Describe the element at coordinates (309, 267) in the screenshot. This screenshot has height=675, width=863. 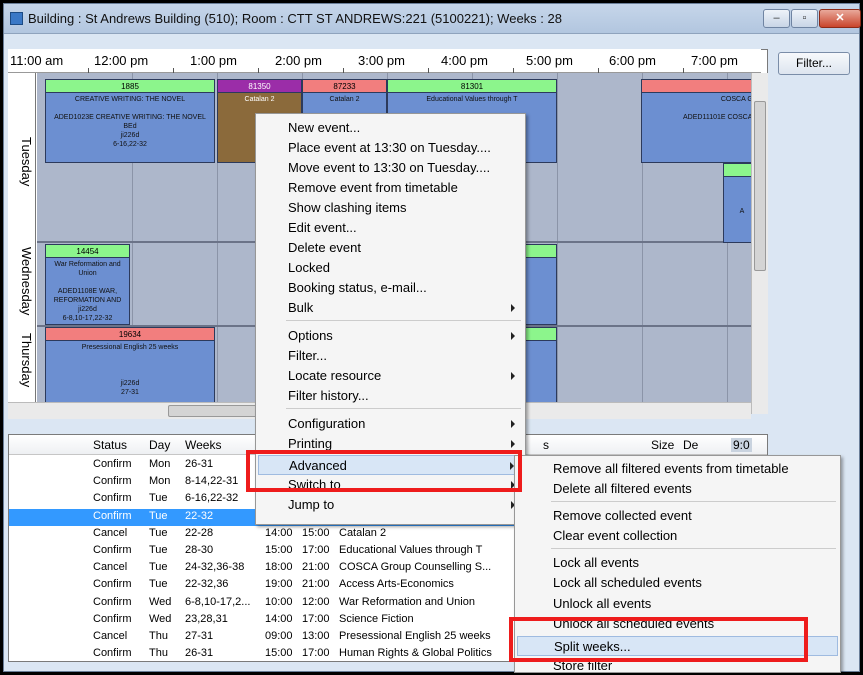
I see `menu-item-label: Locked` at that location.